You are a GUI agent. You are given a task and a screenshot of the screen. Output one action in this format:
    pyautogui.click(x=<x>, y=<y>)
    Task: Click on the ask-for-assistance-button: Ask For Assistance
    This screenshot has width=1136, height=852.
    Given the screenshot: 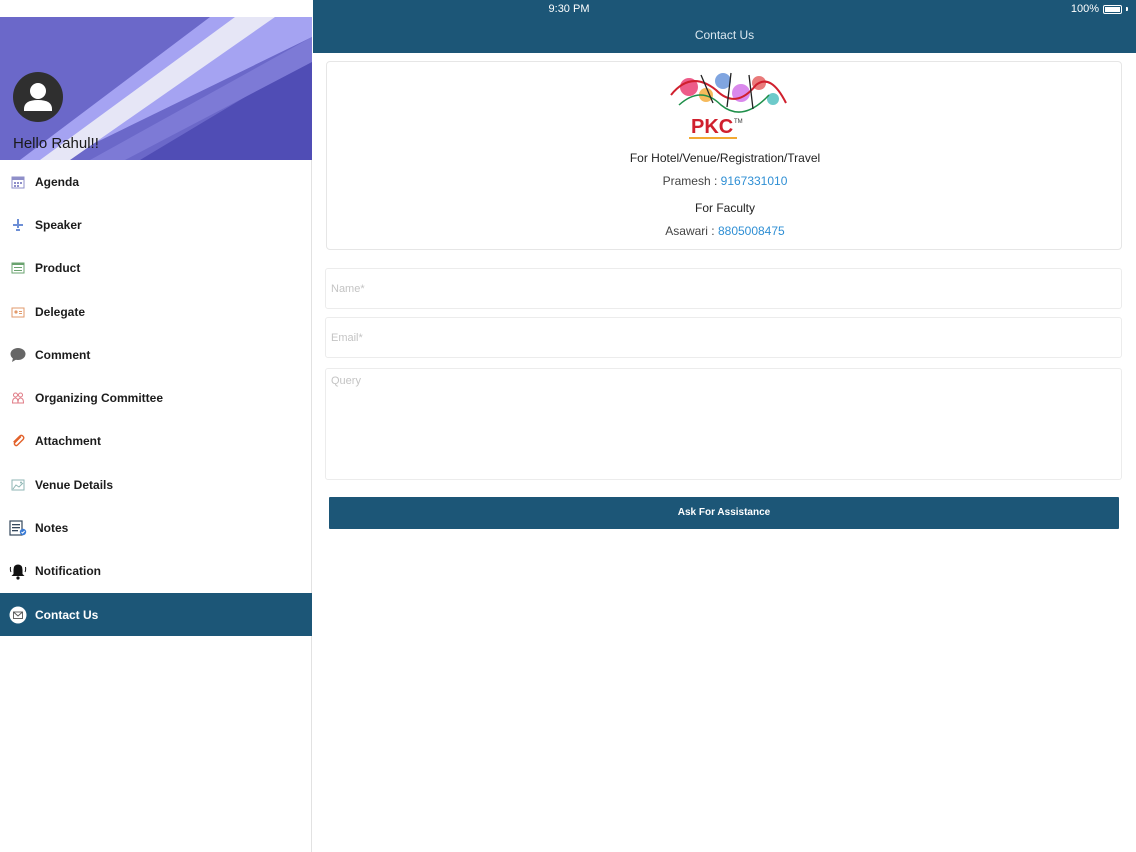 What is the action you would take?
    pyautogui.click(x=724, y=513)
    